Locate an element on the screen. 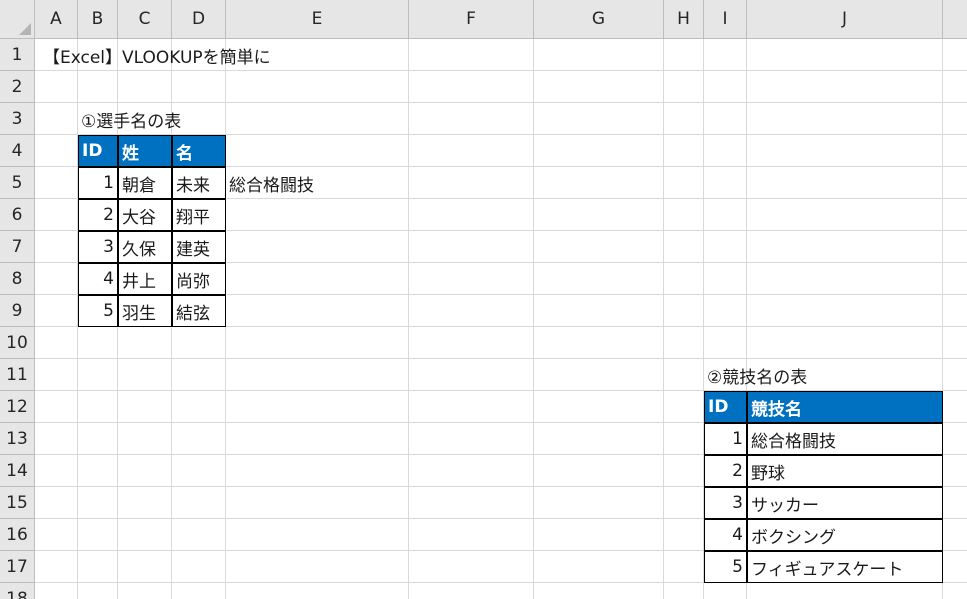 This screenshot has width=967, height=599. row-header-2: 2 is located at coordinates (17, 87).